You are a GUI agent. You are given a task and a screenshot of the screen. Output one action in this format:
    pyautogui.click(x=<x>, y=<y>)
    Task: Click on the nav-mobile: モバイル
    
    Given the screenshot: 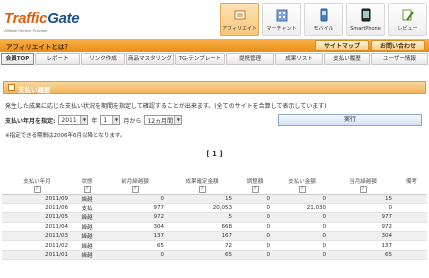 What is the action you would take?
    pyautogui.click(x=323, y=19)
    